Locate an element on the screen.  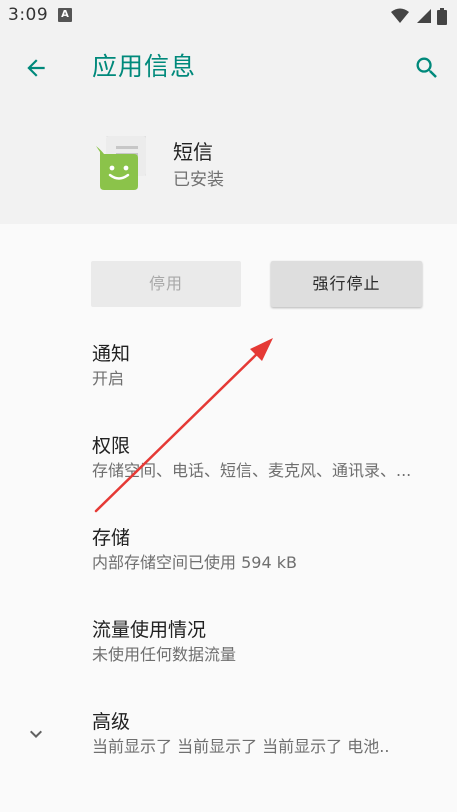
search-icon is located at coordinates (426, 67).